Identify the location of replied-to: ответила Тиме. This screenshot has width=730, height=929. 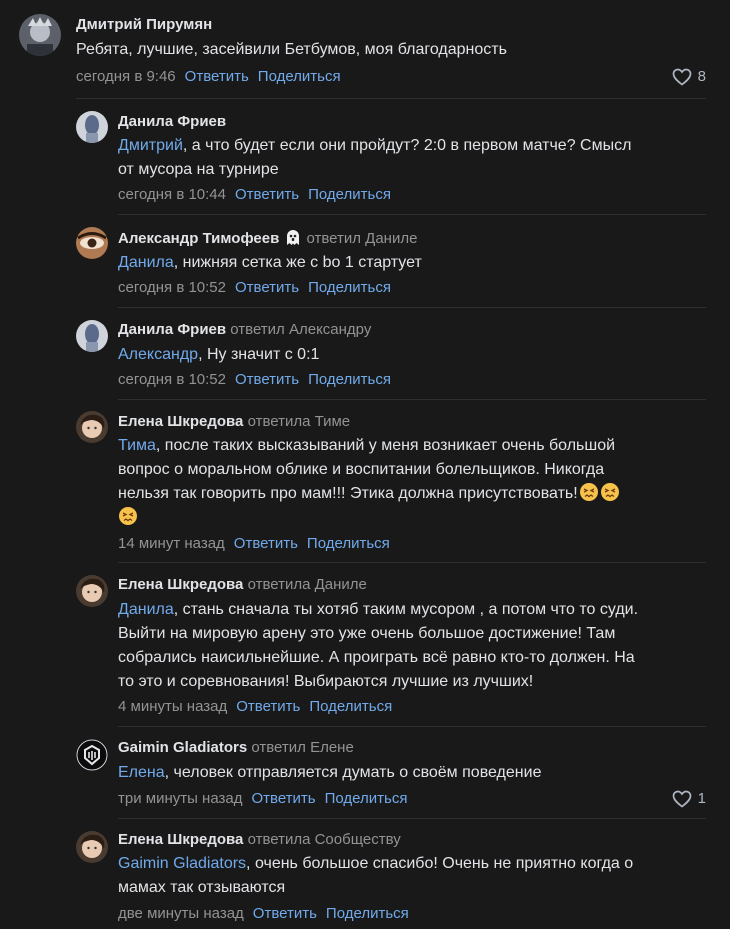
(299, 421).